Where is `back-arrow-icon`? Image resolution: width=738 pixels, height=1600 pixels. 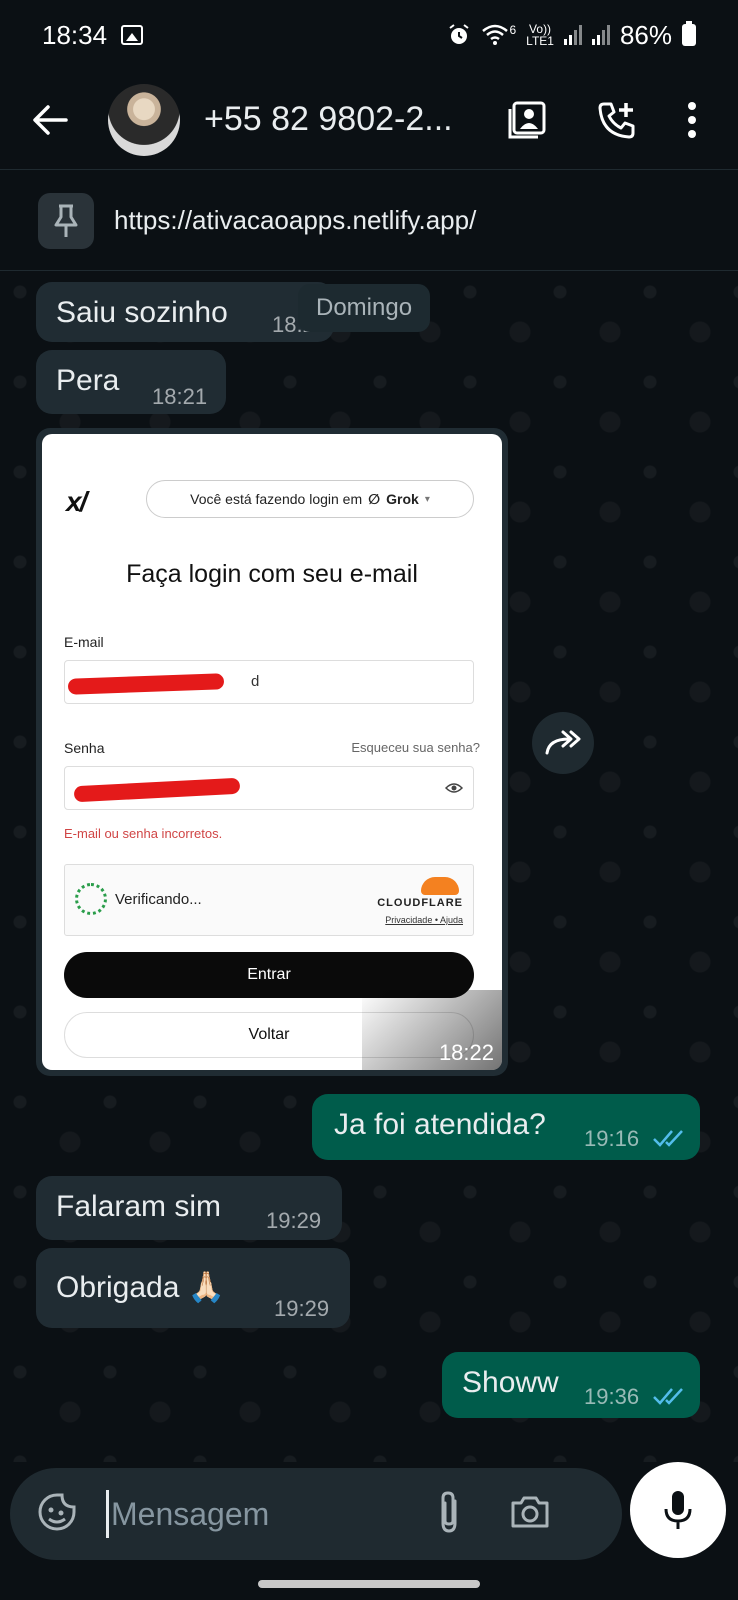 back-arrow-icon is located at coordinates (50, 119).